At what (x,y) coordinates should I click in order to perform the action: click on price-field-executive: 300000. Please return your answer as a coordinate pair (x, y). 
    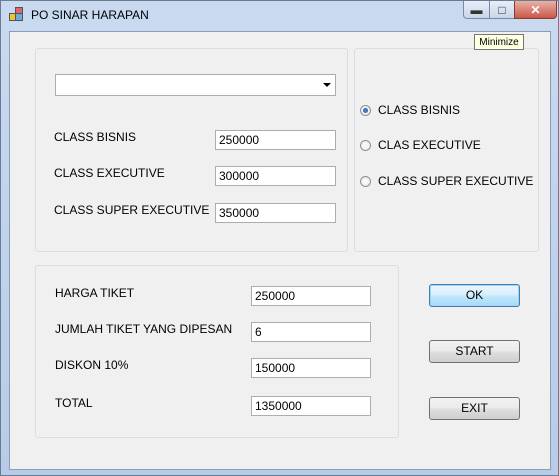
    Looking at the image, I should click on (275, 176).